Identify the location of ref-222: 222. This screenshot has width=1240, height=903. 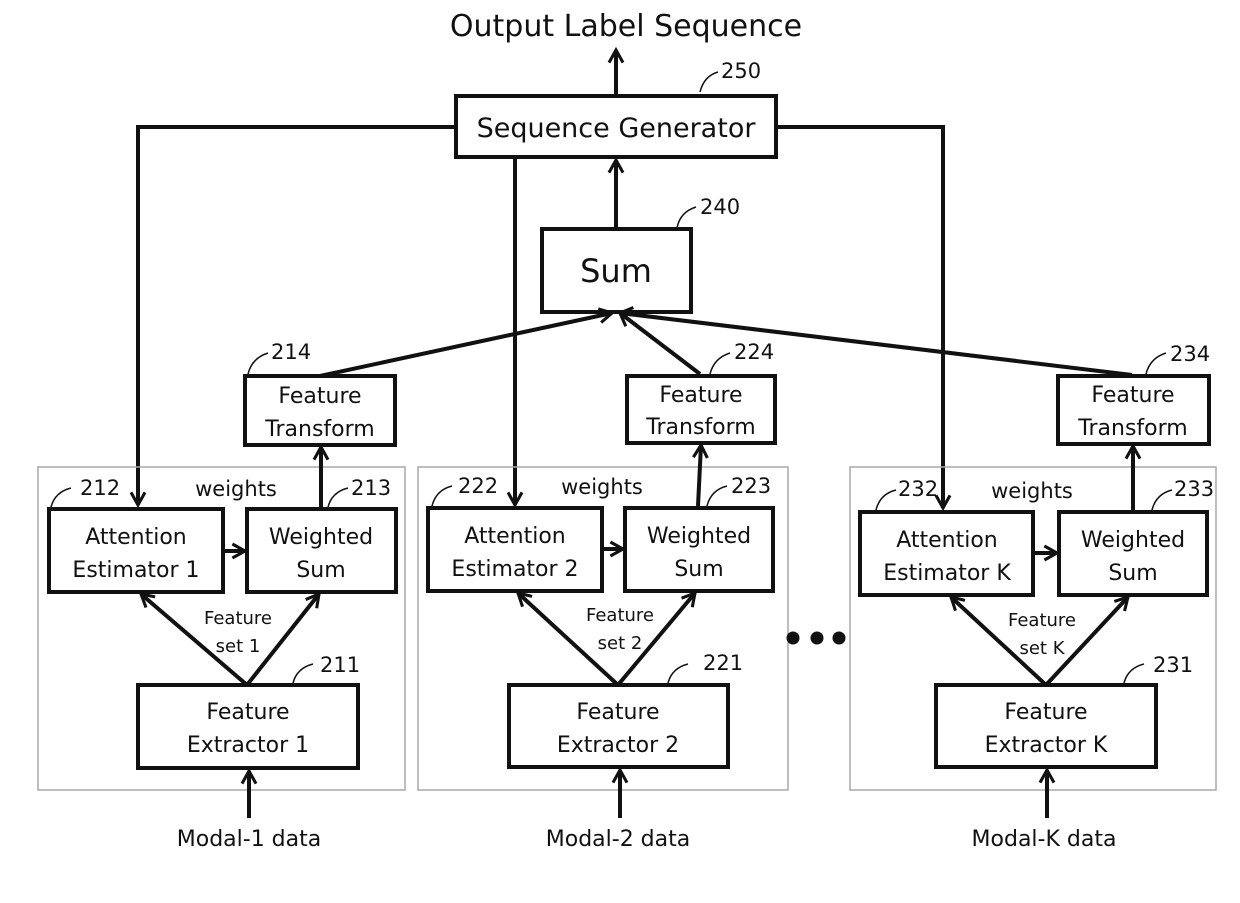
(478, 486).